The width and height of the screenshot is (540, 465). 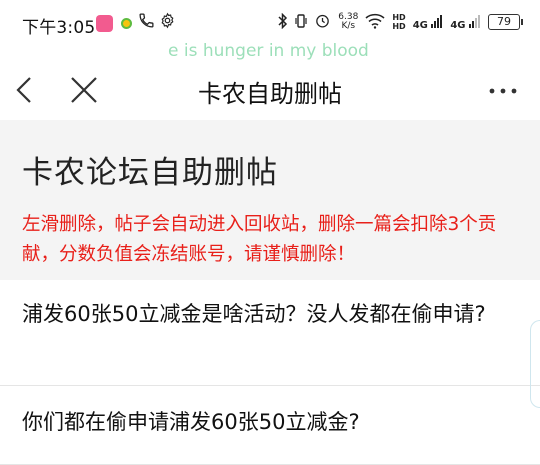 What do you see at coordinates (150, 173) in the screenshot?
I see `forum-title: 卡农论坛自助删帖` at bounding box center [150, 173].